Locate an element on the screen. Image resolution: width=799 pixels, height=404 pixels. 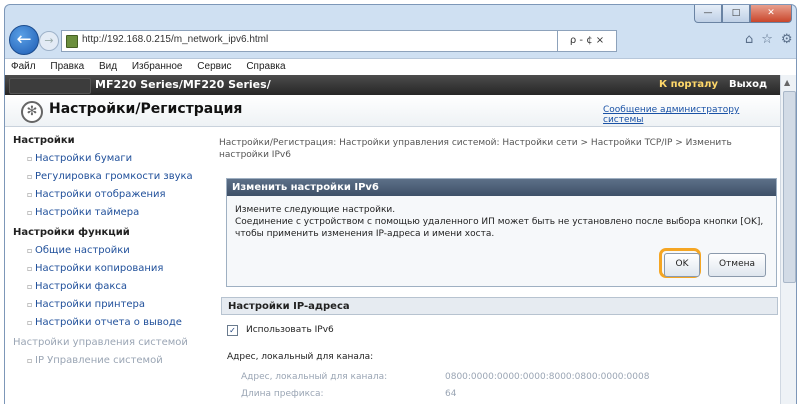
link-local-label: Адрес, локальный для канала: is located at coordinates (314, 377).